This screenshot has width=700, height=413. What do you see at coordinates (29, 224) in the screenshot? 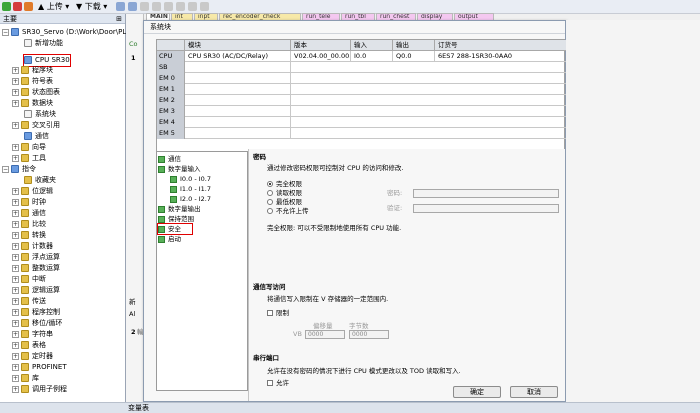
I see `tree-item: + 比较` at bounding box center [29, 224].